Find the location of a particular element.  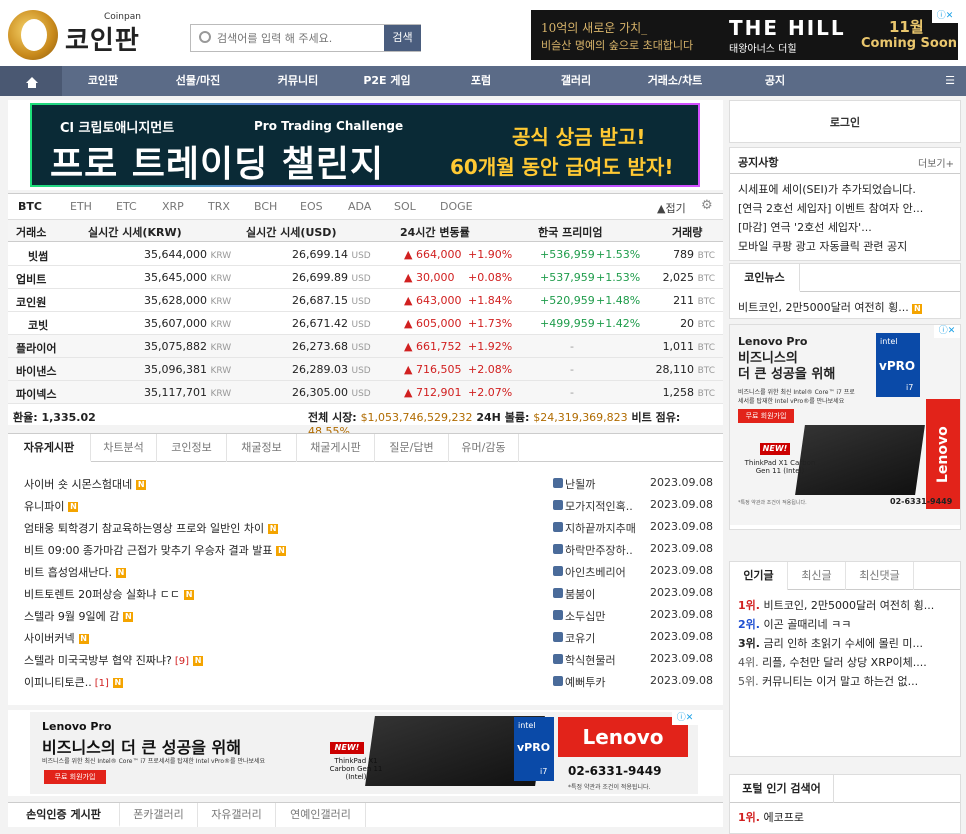

post-title: 스텔라 미국국방부 협약 진짜냐? [9] N is located at coordinates (114, 660).